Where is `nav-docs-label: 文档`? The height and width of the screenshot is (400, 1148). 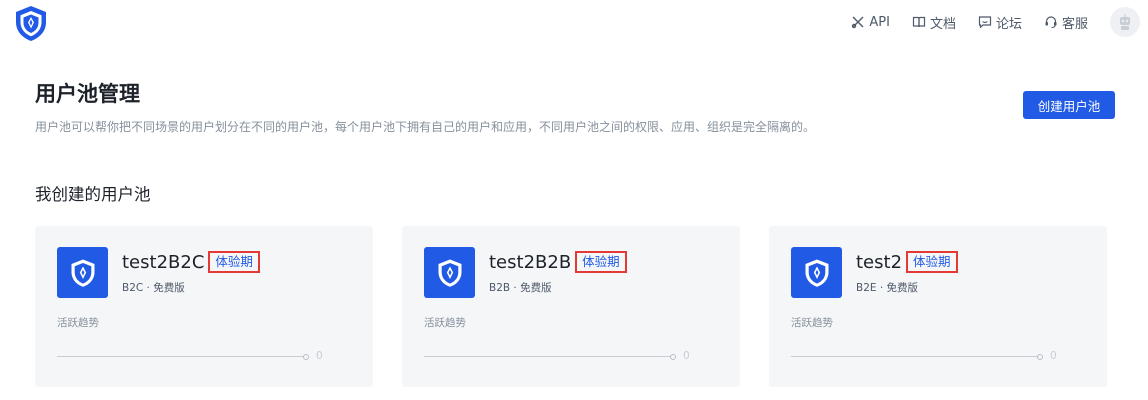
nav-docs-label: 文档 is located at coordinates (942, 24).